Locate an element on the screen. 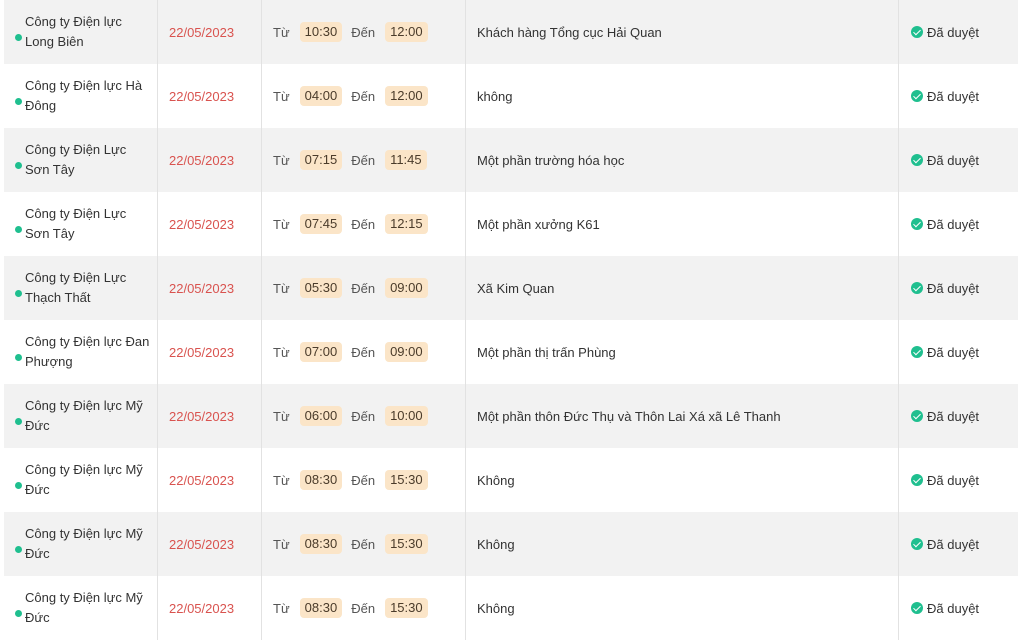 Image resolution: width=1020 pixels, height=640 pixels. to-time: 12:00 is located at coordinates (406, 32).